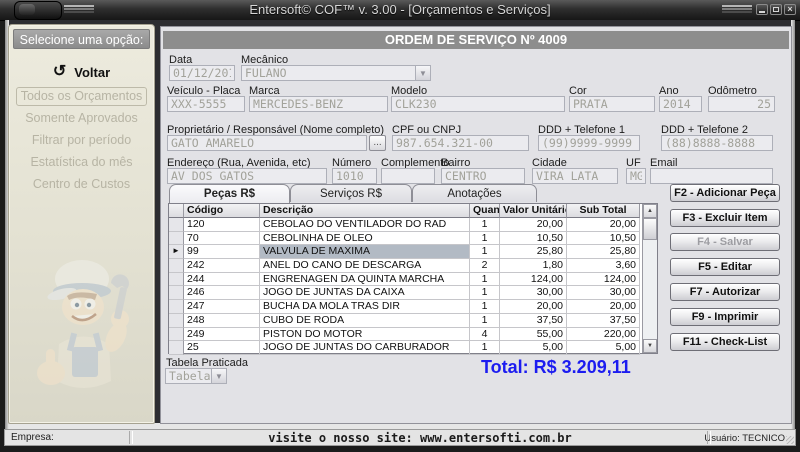 This screenshot has width=800, height=452. What do you see at coordinates (650, 346) in the screenshot?
I see `scroll-down-icon: ▼` at bounding box center [650, 346].